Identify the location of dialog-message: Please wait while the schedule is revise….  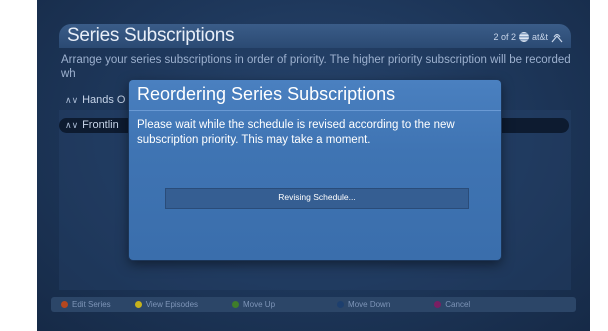
(296, 132).